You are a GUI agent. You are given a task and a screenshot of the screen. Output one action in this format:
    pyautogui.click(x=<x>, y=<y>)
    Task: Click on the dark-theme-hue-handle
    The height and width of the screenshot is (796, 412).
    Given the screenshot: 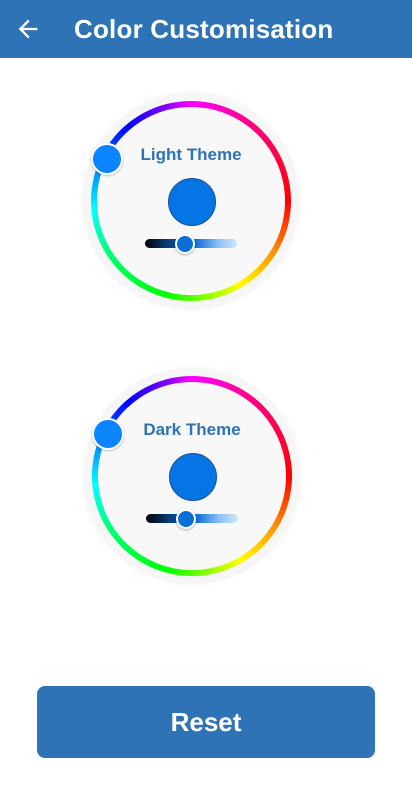 What is the action you would take?
    pyautogui.click(x=108, y=434)
    